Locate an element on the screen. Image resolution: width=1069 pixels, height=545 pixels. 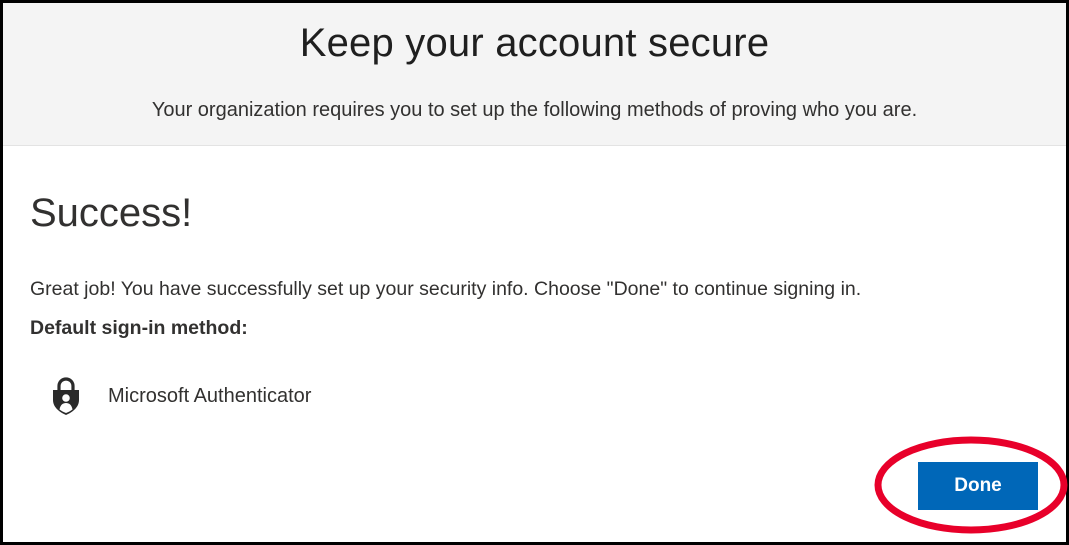
success-heading: Success! is located at coordinates (111, 213).